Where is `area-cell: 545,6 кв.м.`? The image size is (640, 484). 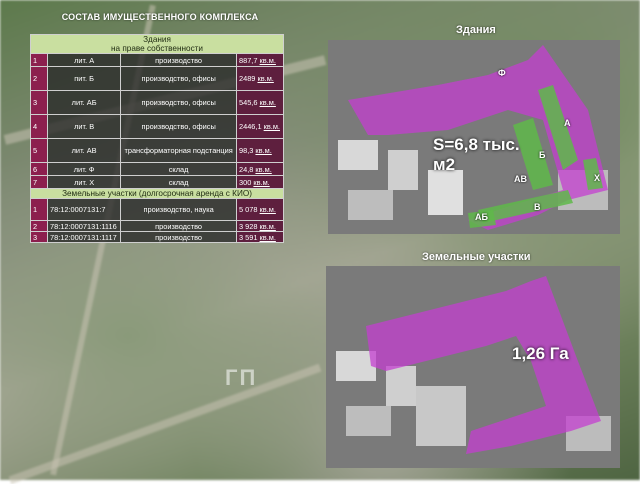 area-cell: 545,6 кв.м. is located at coordinates (260, 102).